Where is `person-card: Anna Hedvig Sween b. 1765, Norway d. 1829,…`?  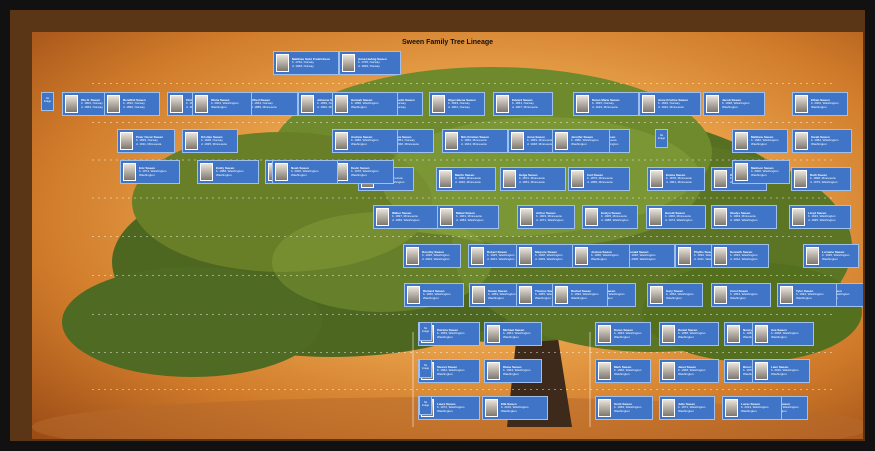 person-card: Anna Hedvig Sween b. 1765, Norway d. 1829,… is located at coordinates (370, 63).